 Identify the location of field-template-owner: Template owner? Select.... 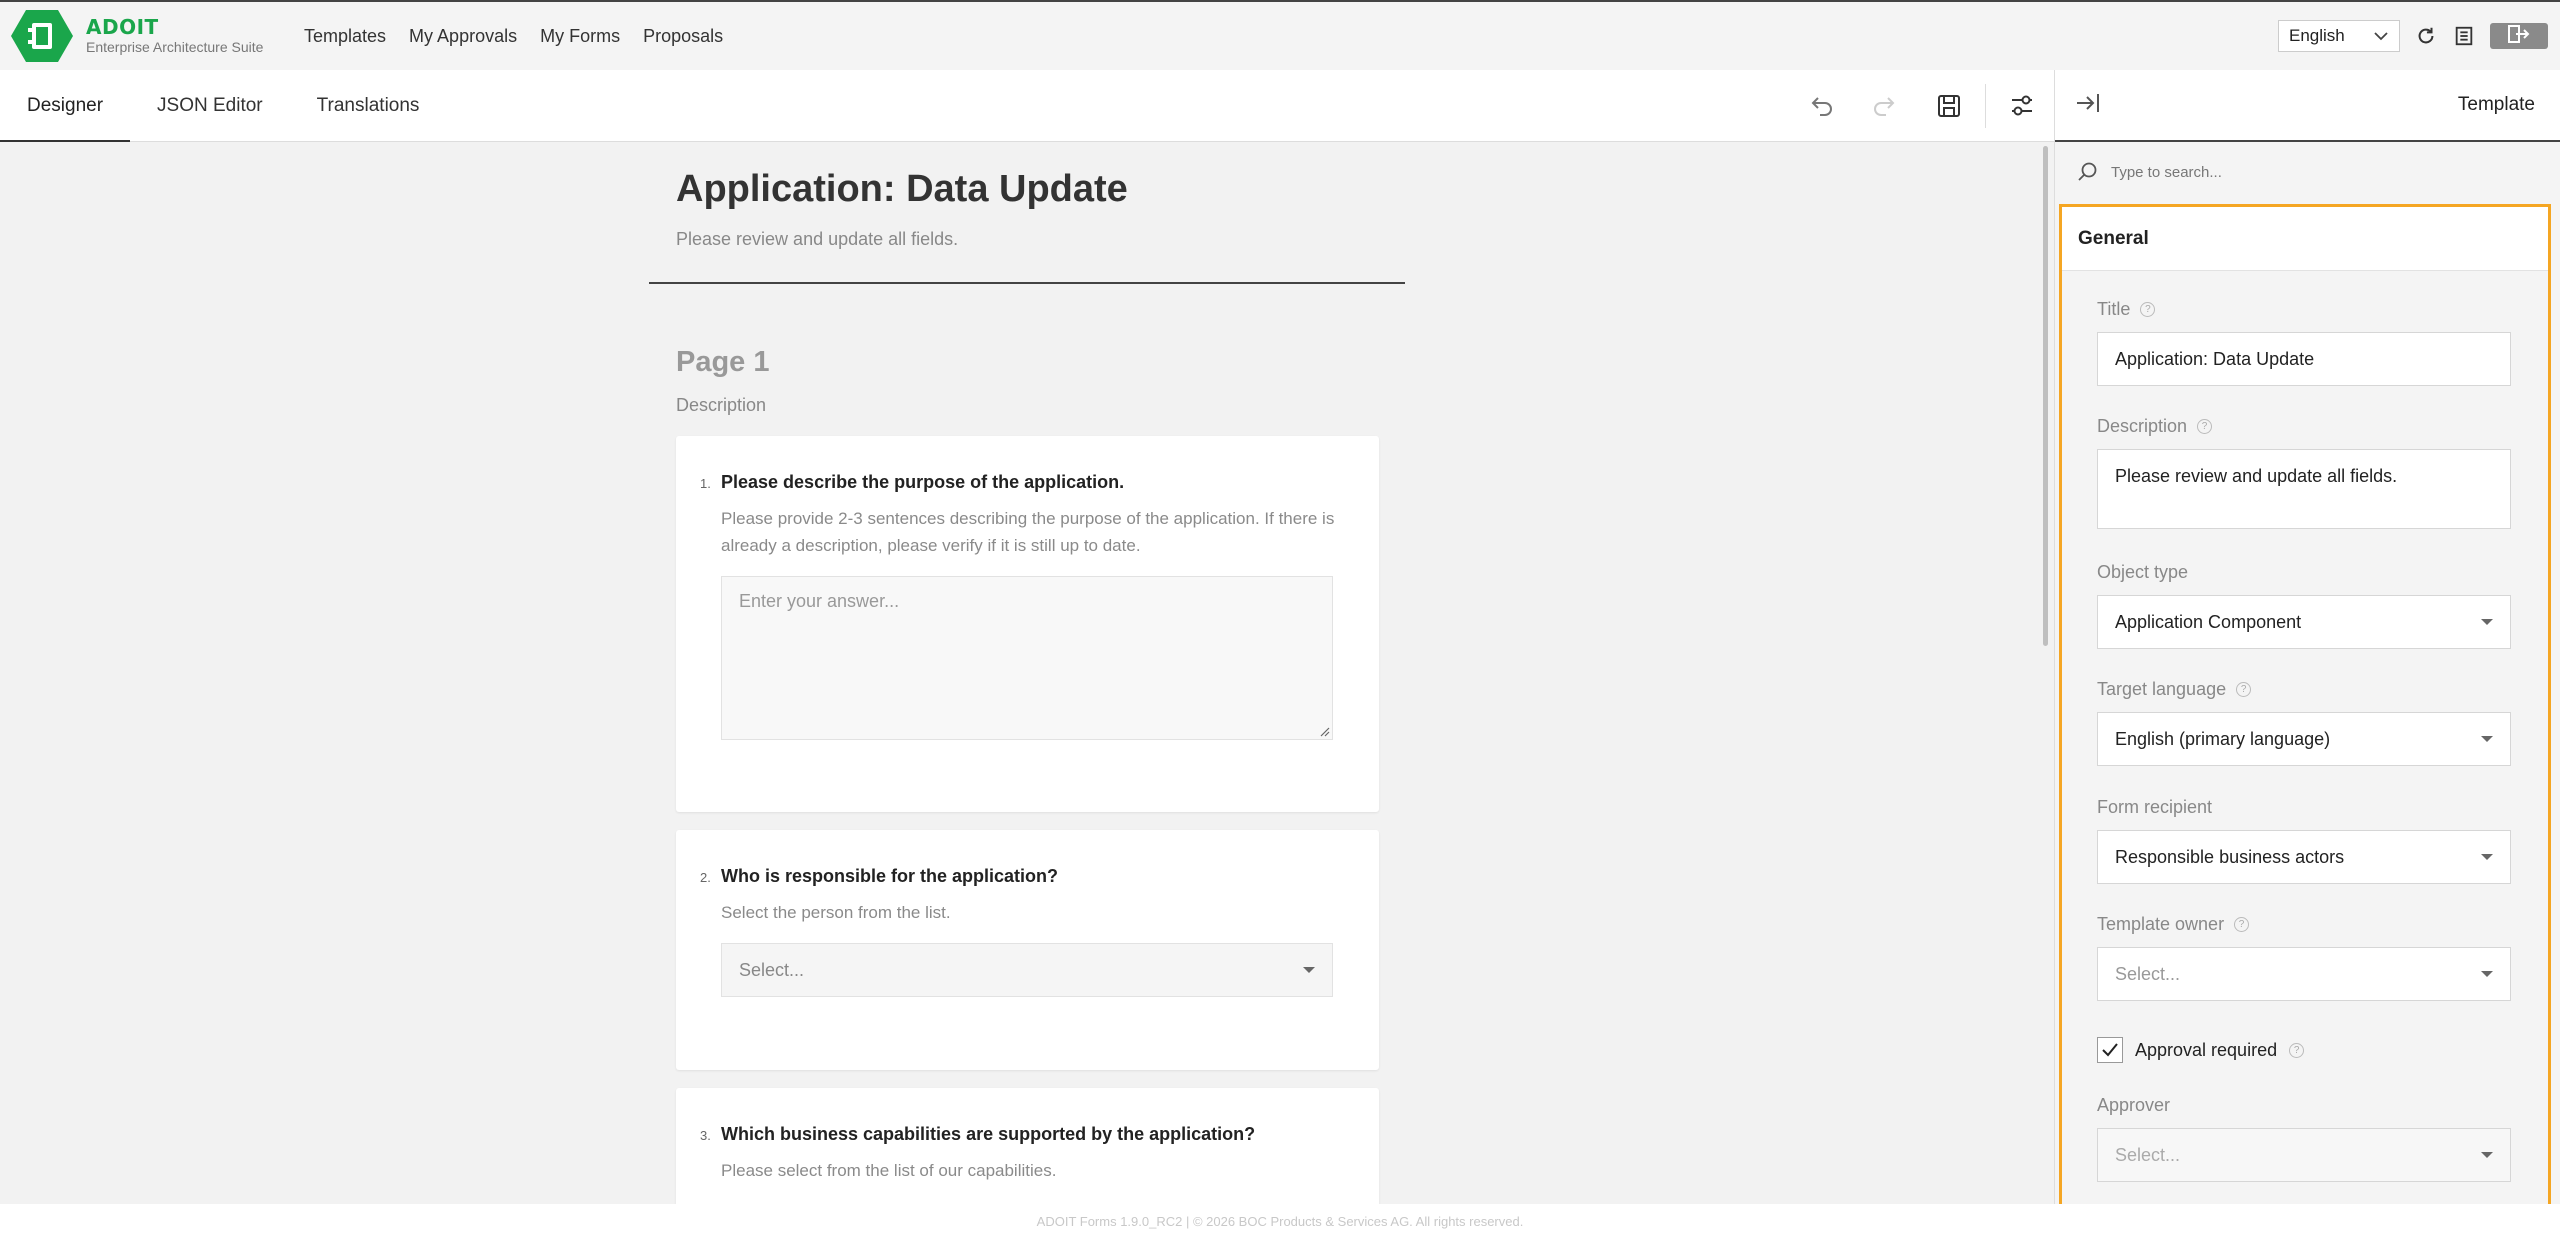
(2304, 957).